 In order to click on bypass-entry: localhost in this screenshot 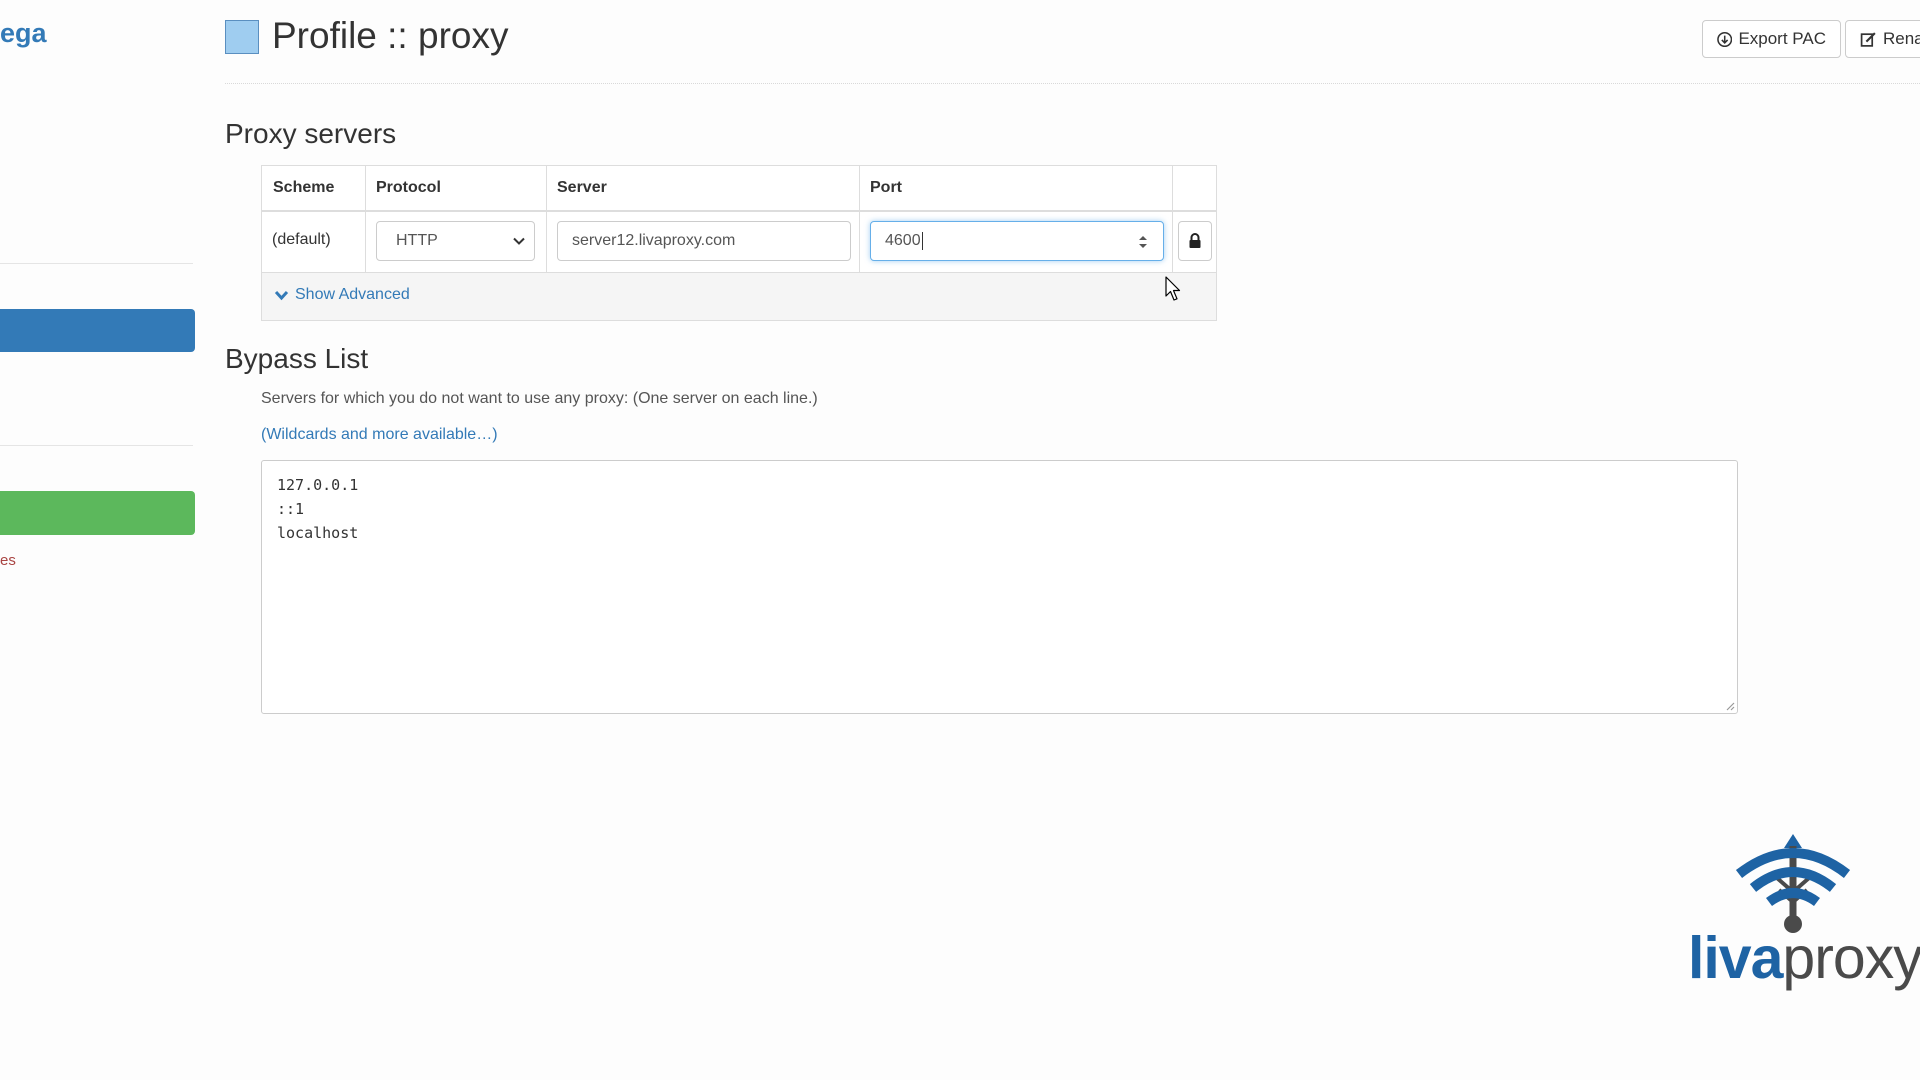, I will do `click(318, 533)`.